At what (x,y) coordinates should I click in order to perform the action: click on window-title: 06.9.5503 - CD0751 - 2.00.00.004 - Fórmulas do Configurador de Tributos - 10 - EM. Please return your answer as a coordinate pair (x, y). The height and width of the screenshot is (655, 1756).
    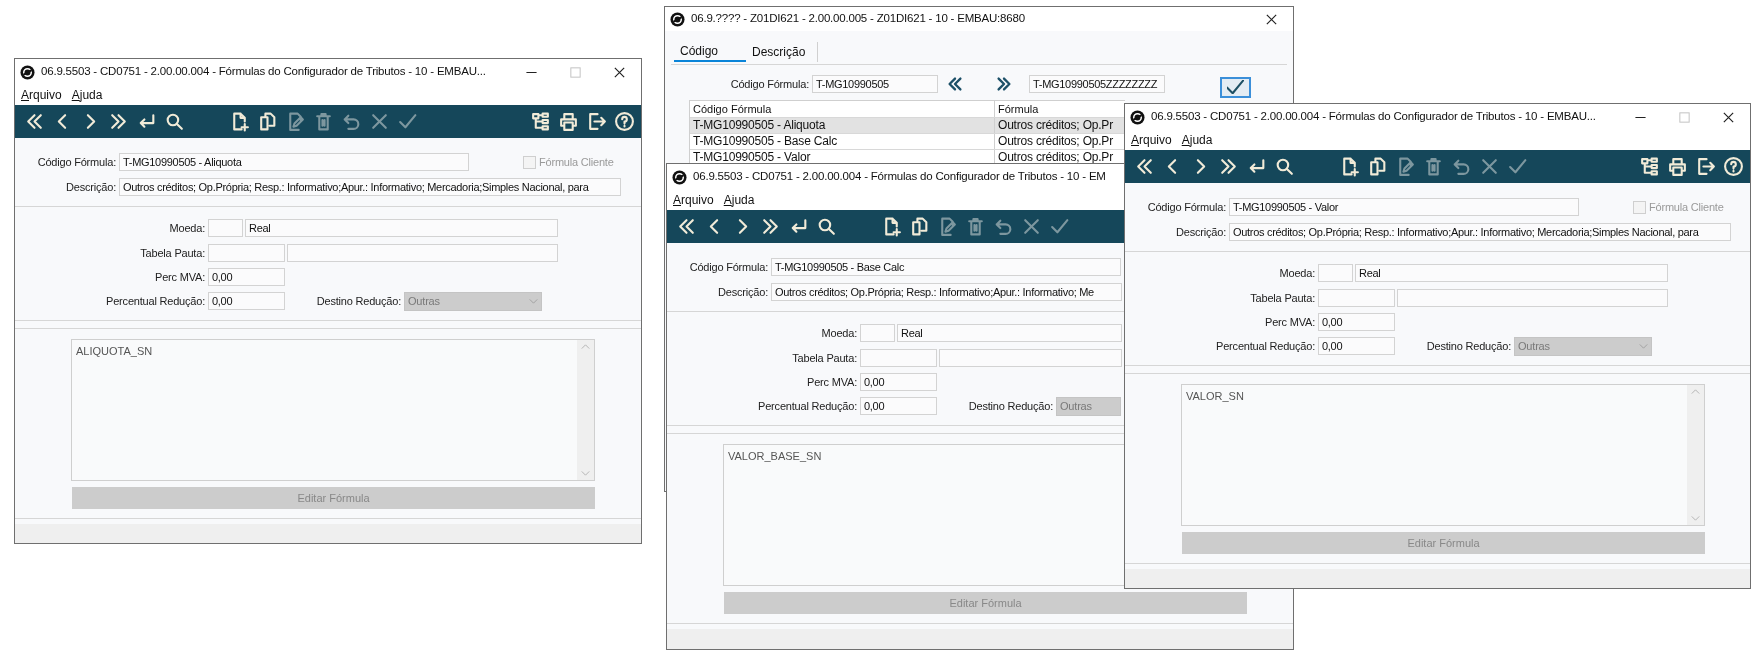
    Looking at the image, I should click on (899, 177).